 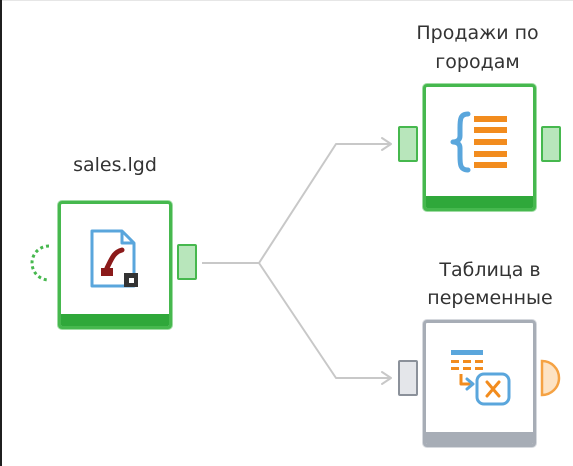 I want to click on grouped-list-icon, so click(x=478, y=141).